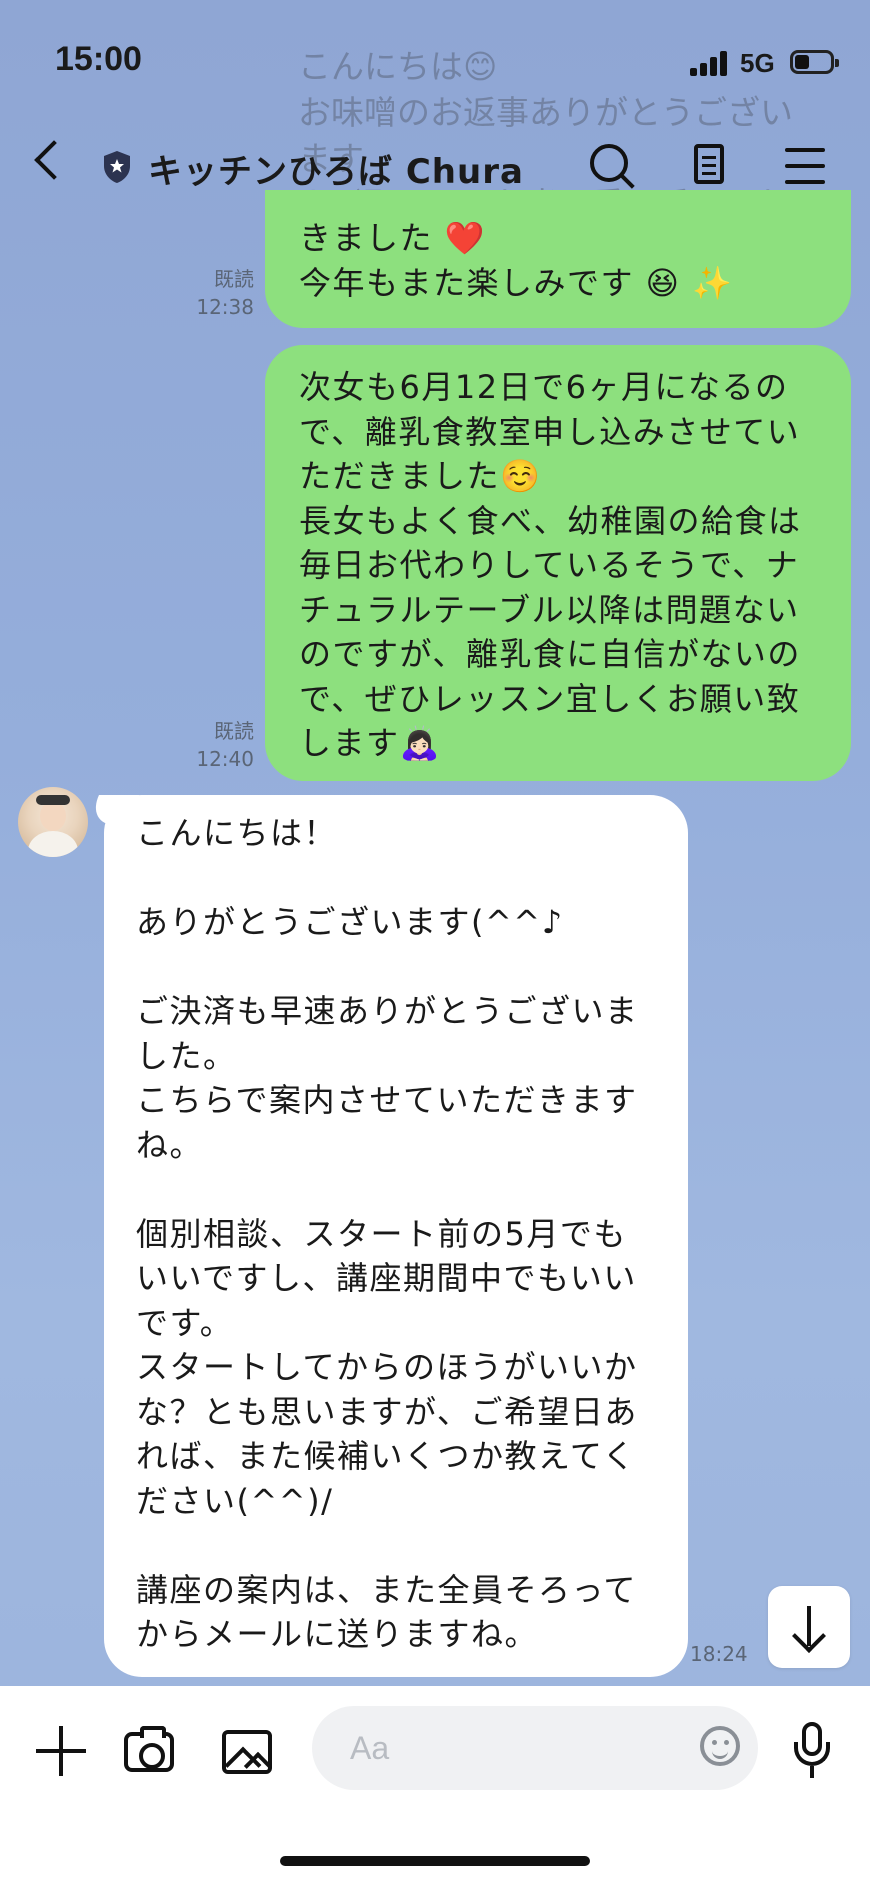 The image size is (870, 1884). What do you see at coordinates (216, 745) in the screenshot?
I see `message-meta: 既読 12:40` at bounding box center [216, 745].